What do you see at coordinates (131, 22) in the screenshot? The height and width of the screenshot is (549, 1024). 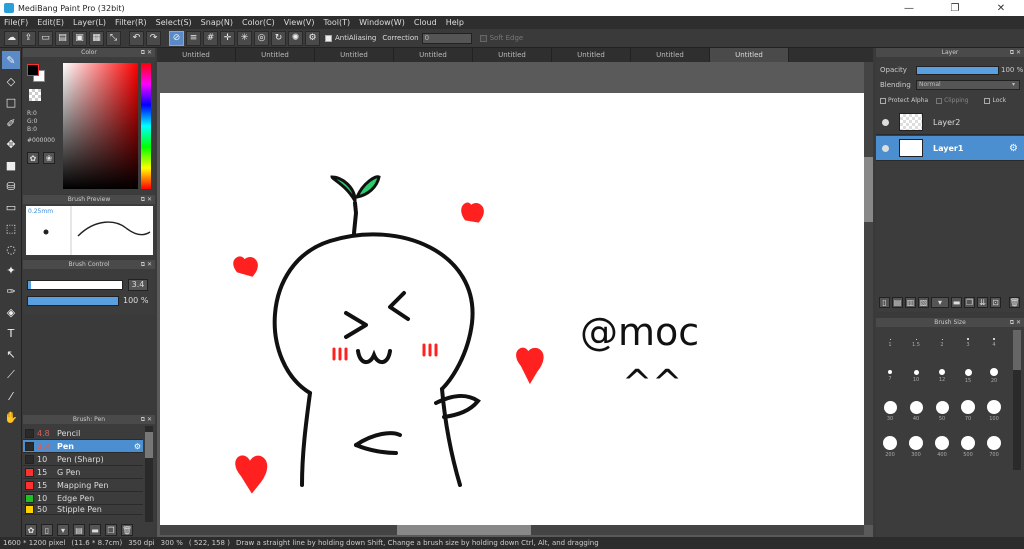 I see `menu-filter: Filter(R)` at bounding box center [131, 22].